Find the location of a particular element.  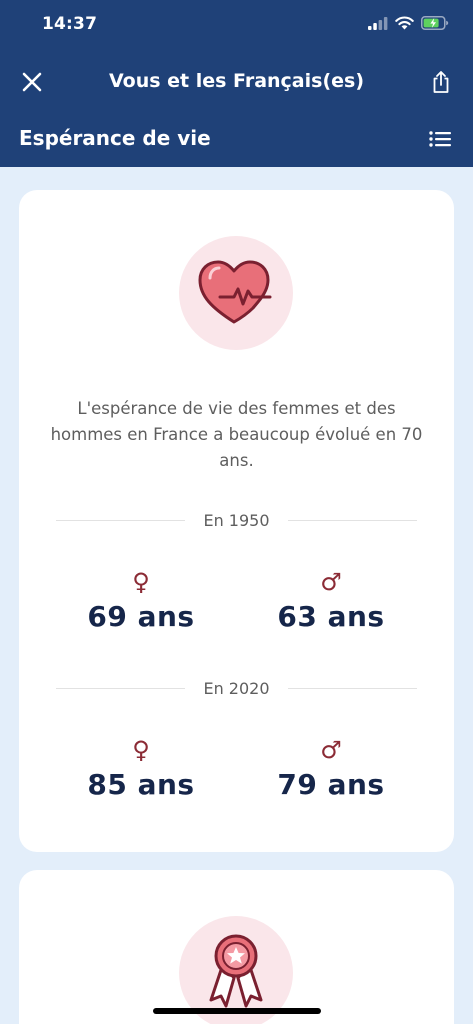

period-label: En 1950 is located at coordinates (236, 520).